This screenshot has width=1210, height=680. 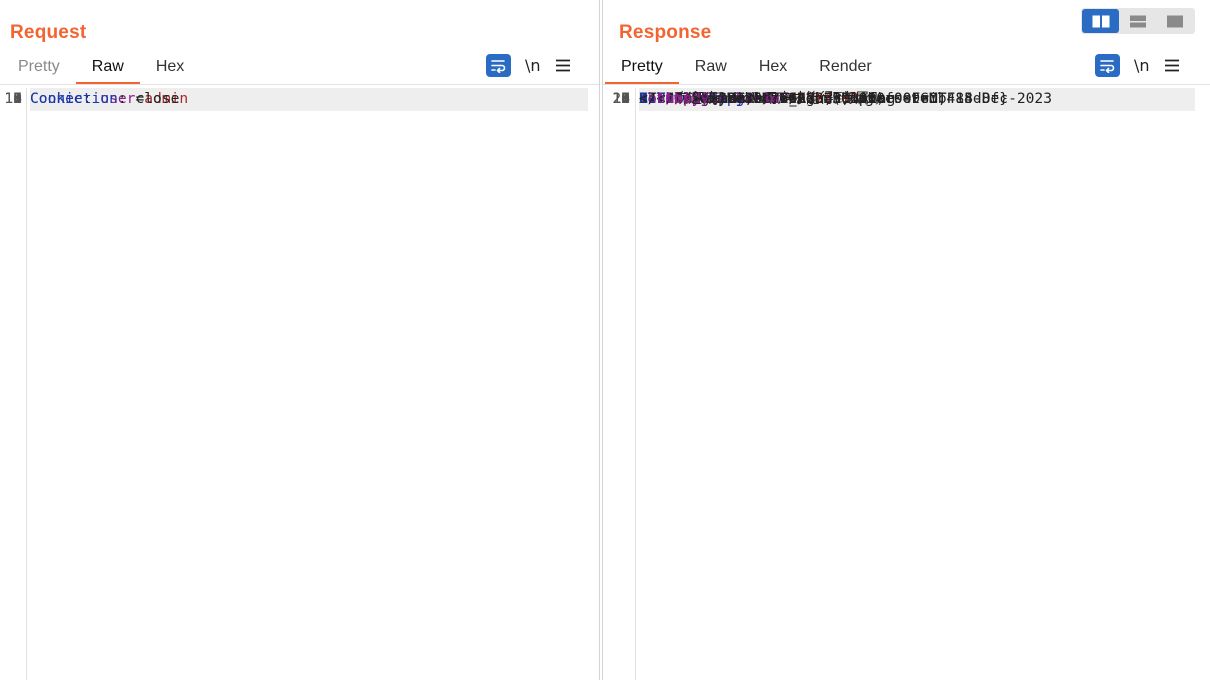 I want to click on line-content: Connection: close, so click(x=309, y=99).